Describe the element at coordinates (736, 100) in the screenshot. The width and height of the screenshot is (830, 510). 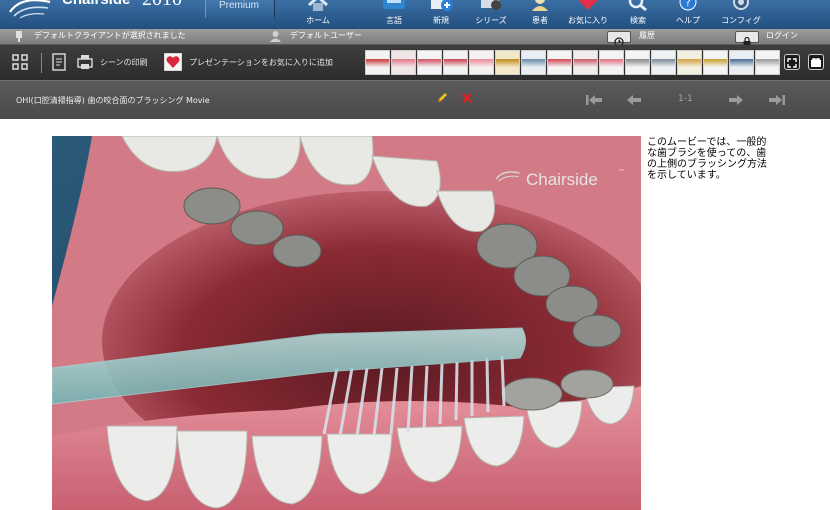
I see `next-page-icon` at that location.